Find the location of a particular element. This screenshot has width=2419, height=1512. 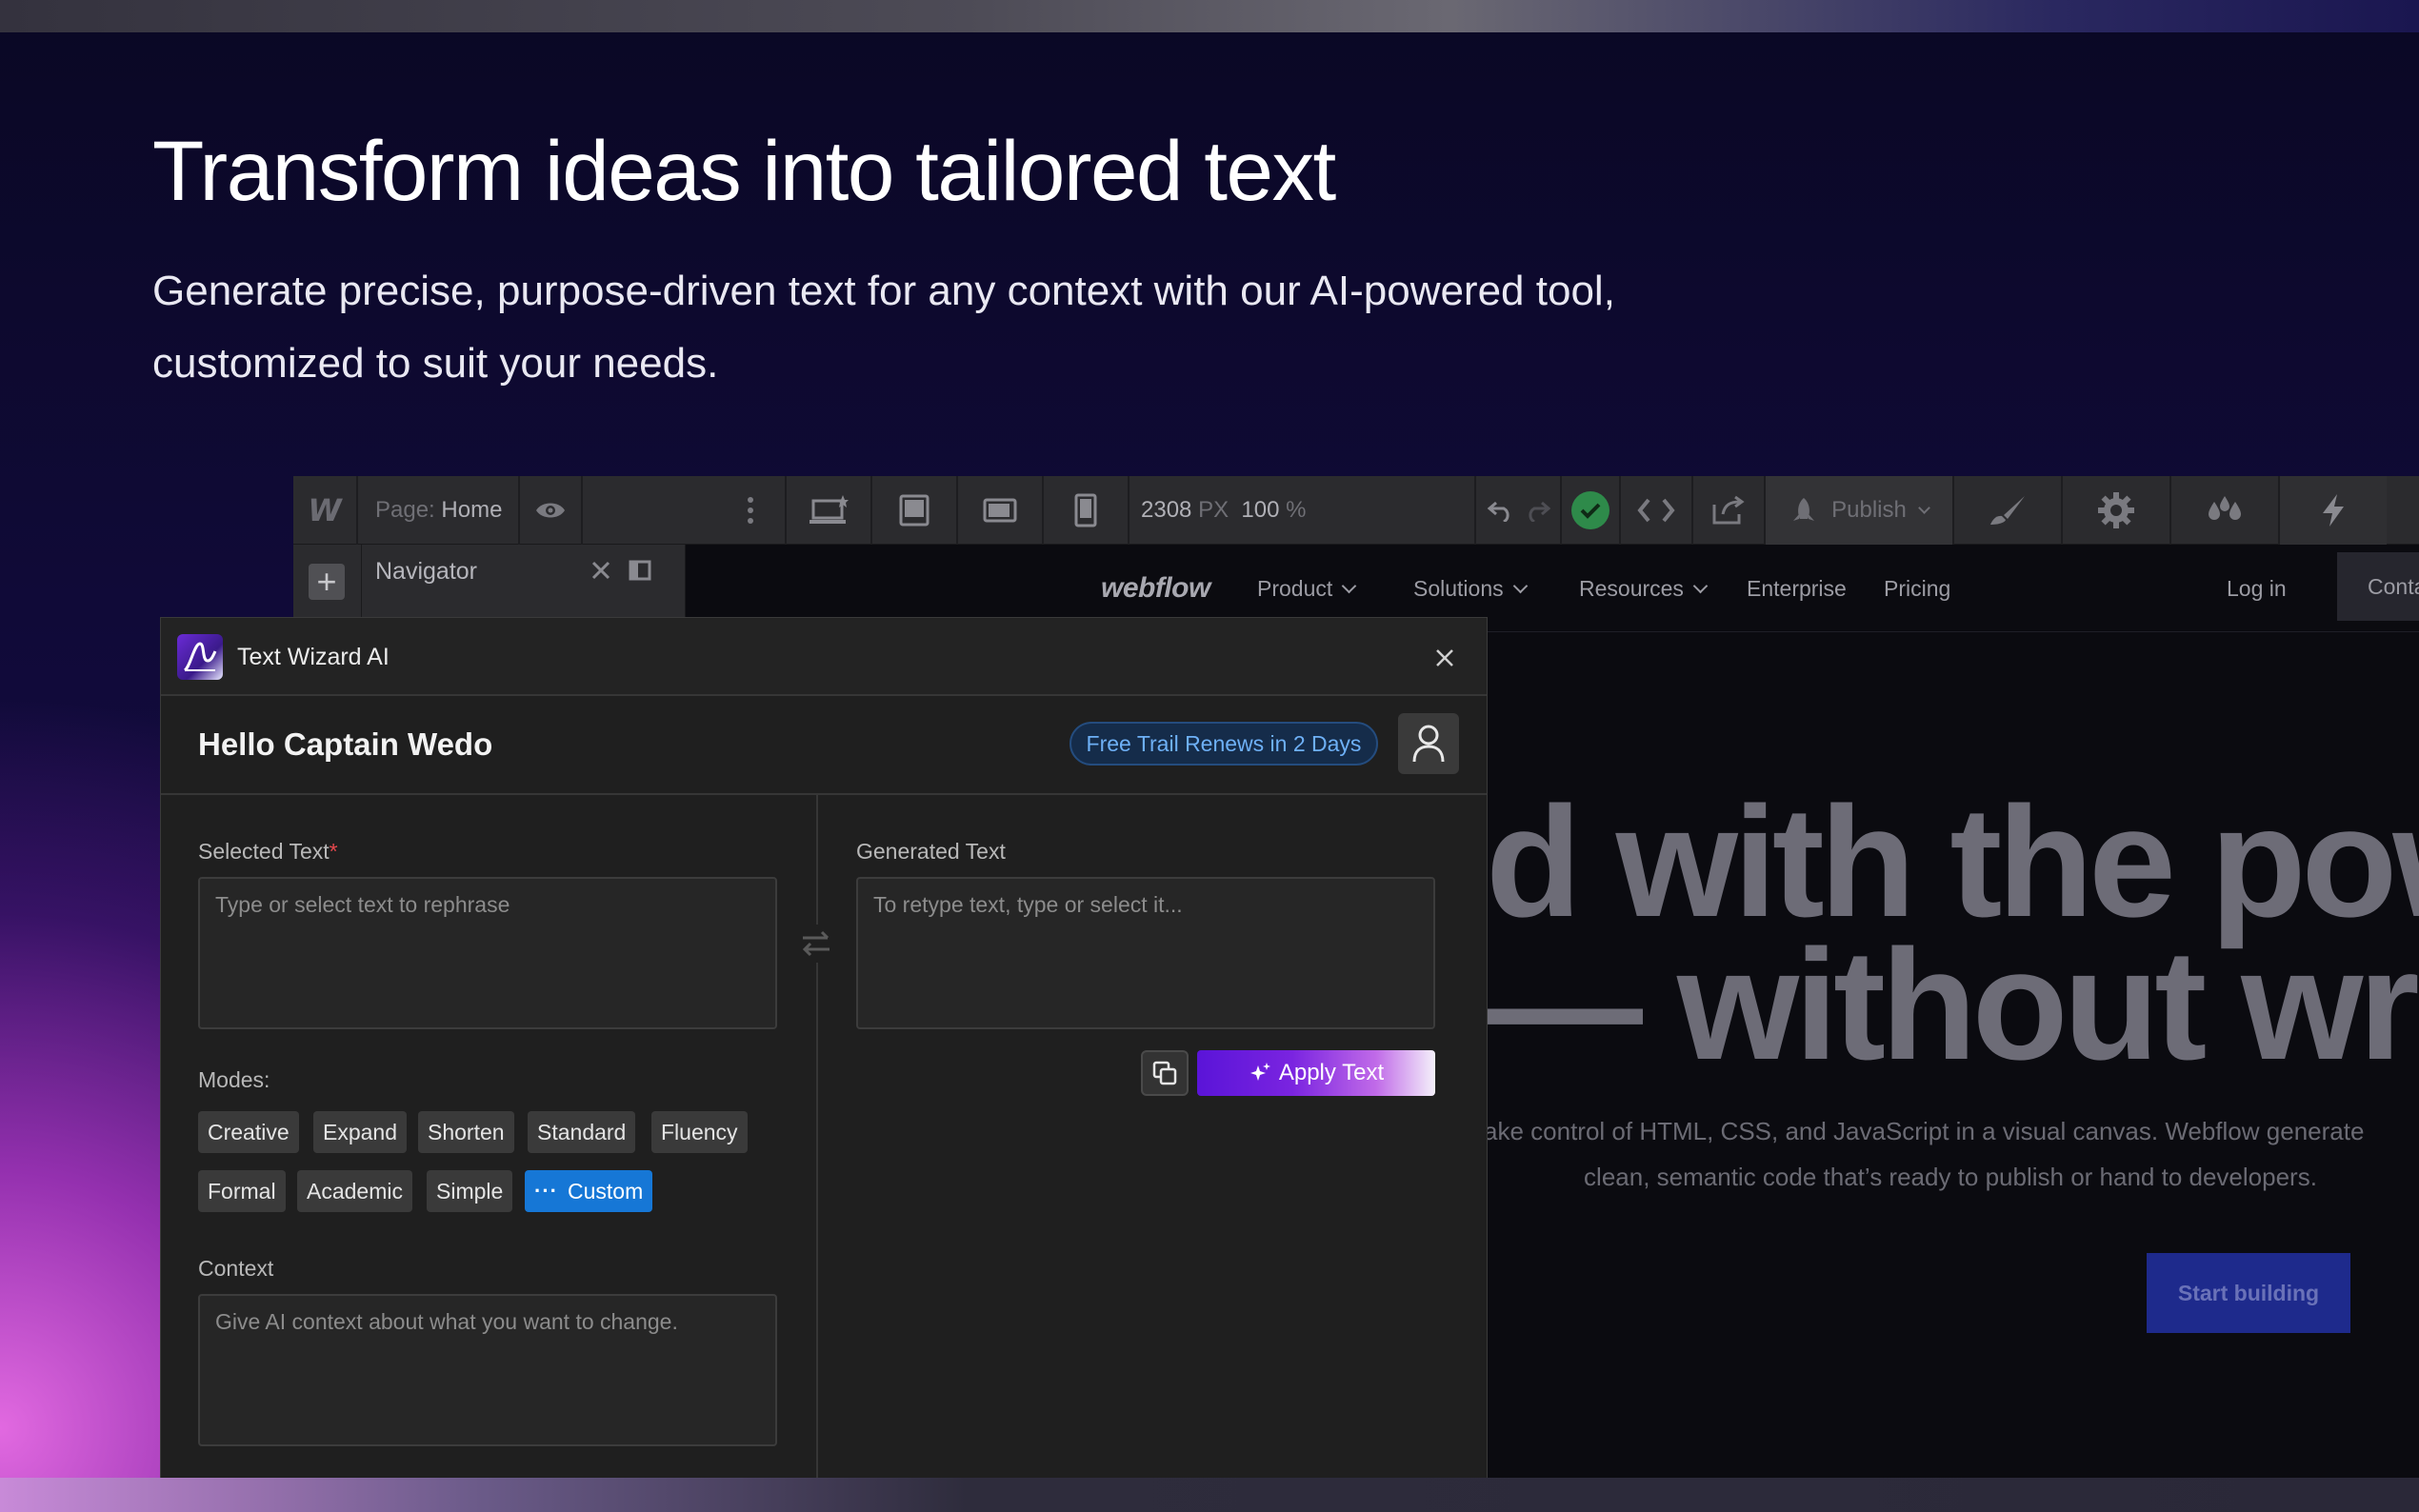

mode-chip-custom-label: Custom is located at coordinates (605, 1191).